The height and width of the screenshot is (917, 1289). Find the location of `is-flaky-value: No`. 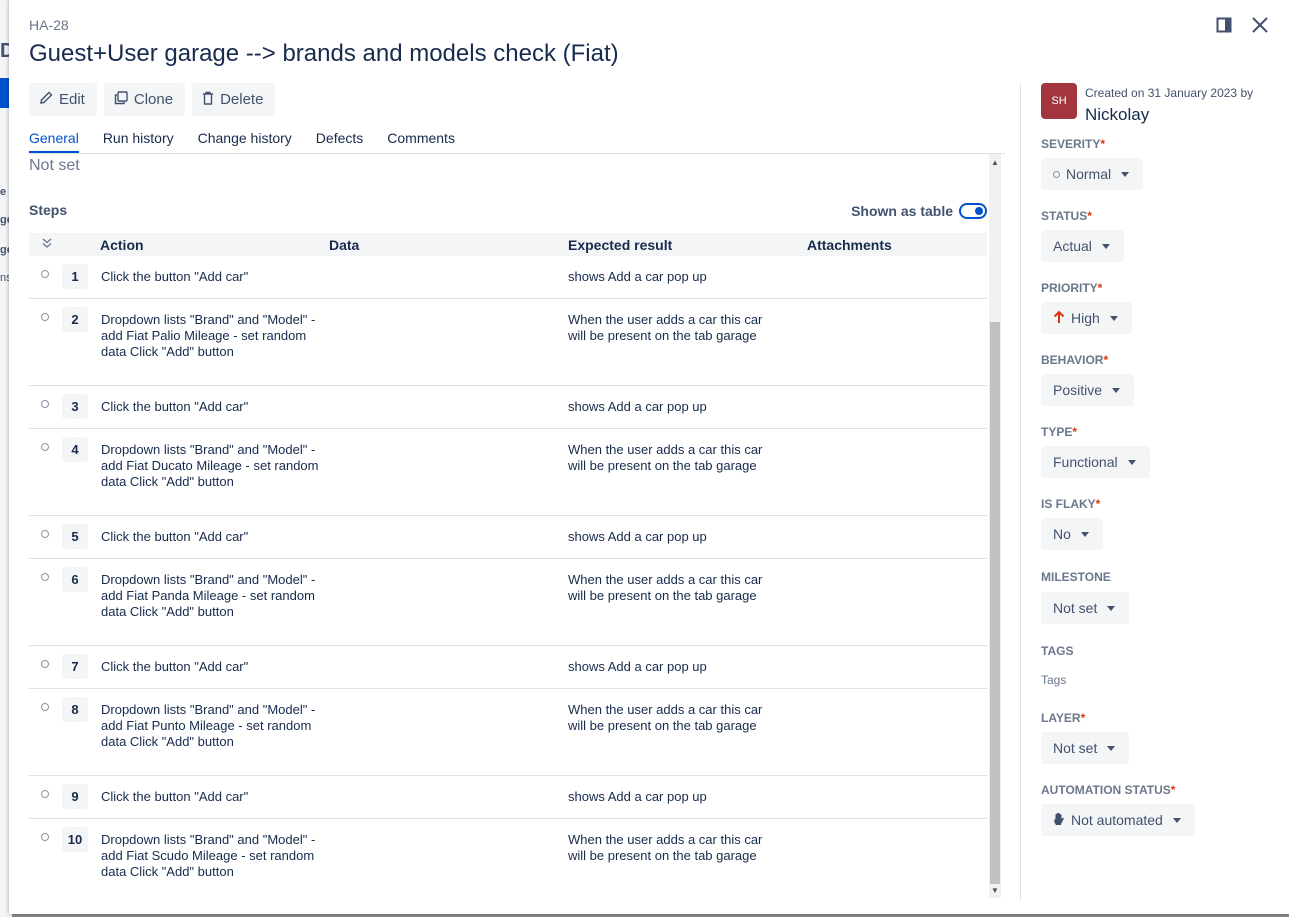

is-flaky-value: No is located at coordinates (1062, 534).